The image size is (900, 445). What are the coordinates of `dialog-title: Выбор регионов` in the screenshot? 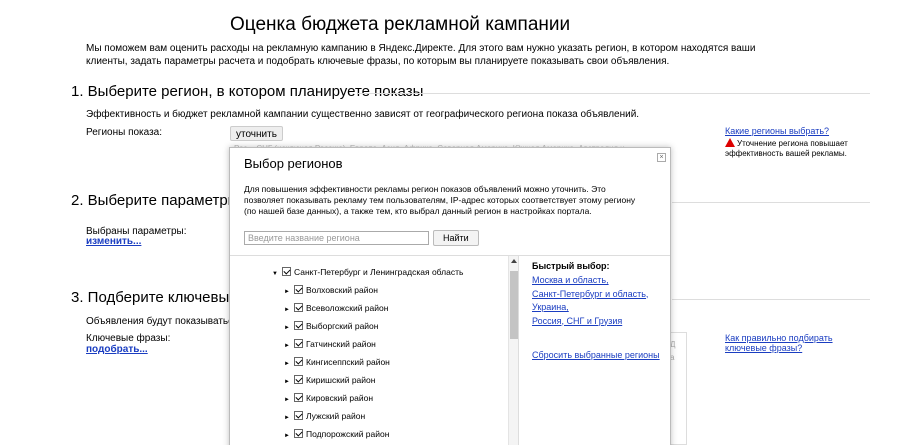 It's located at (293, 163).